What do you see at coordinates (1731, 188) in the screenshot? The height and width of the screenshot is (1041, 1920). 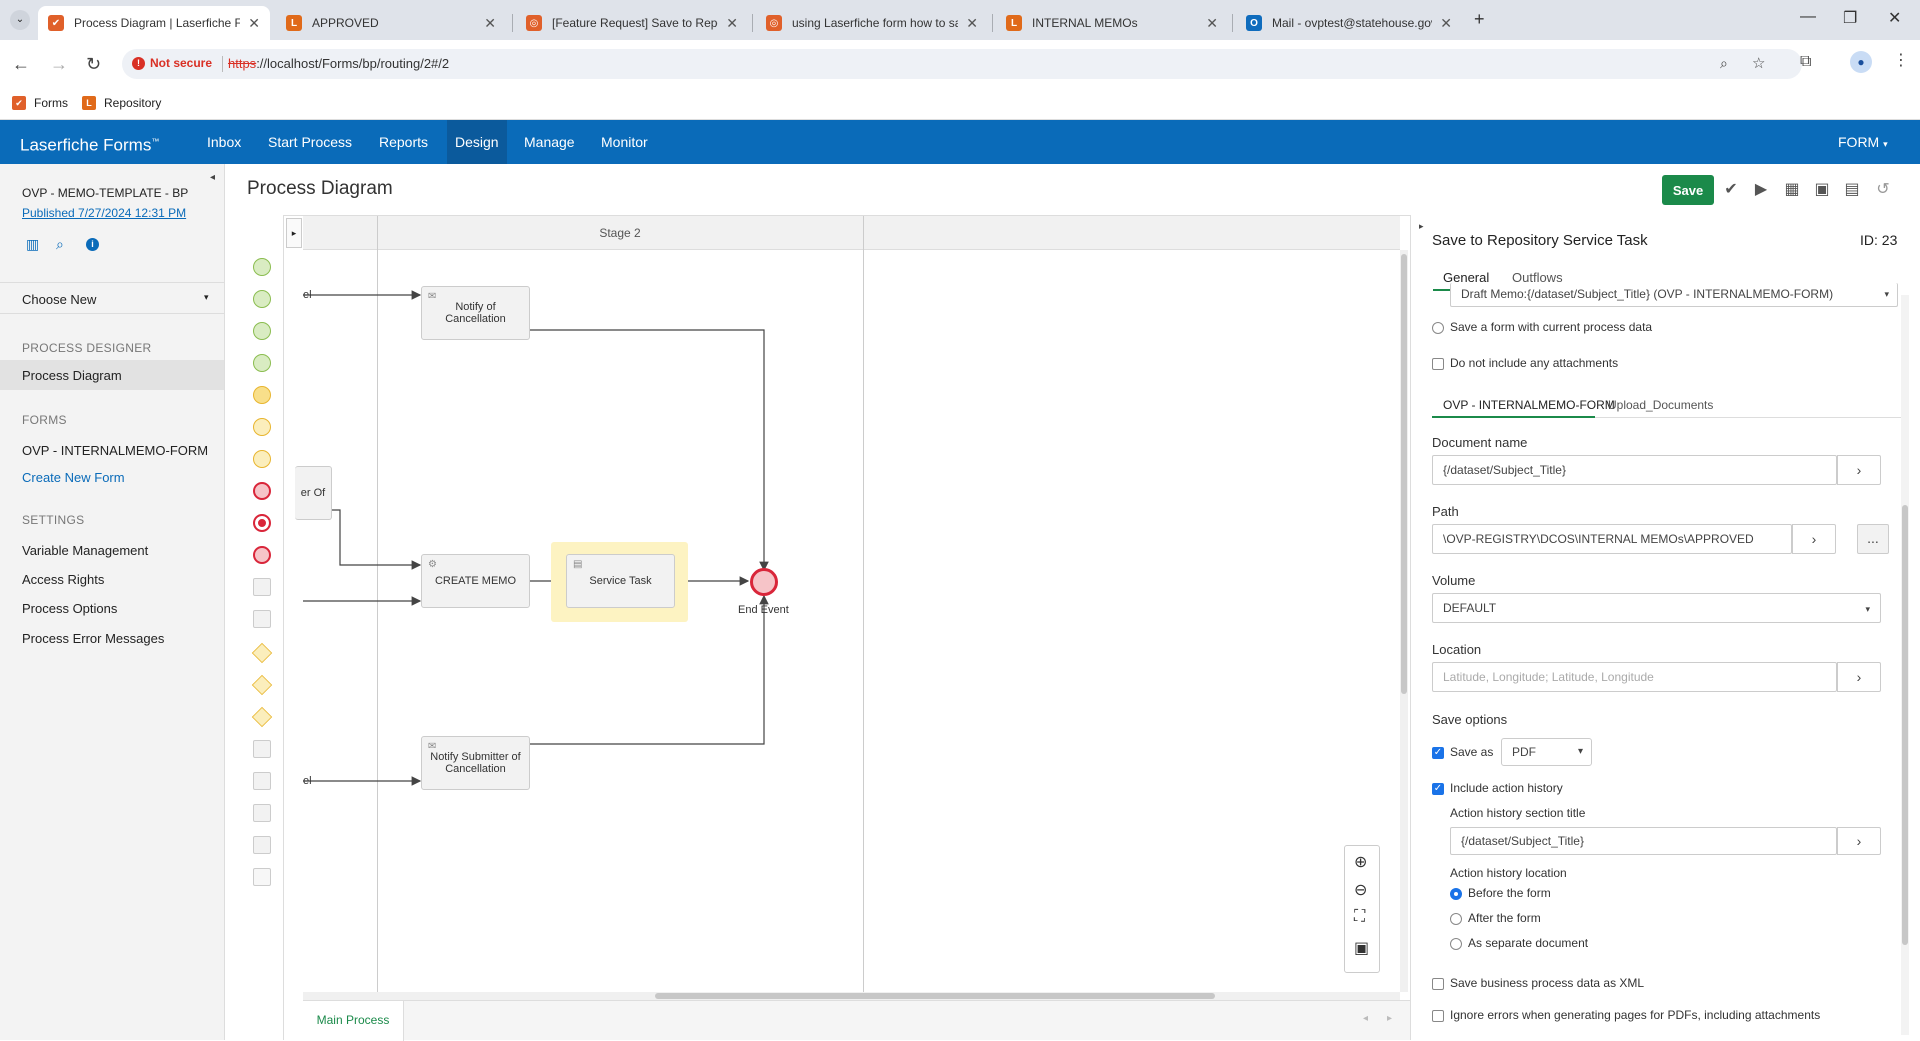 I see `validate-check-icon: ✔` at bounding box center [1731, 188].